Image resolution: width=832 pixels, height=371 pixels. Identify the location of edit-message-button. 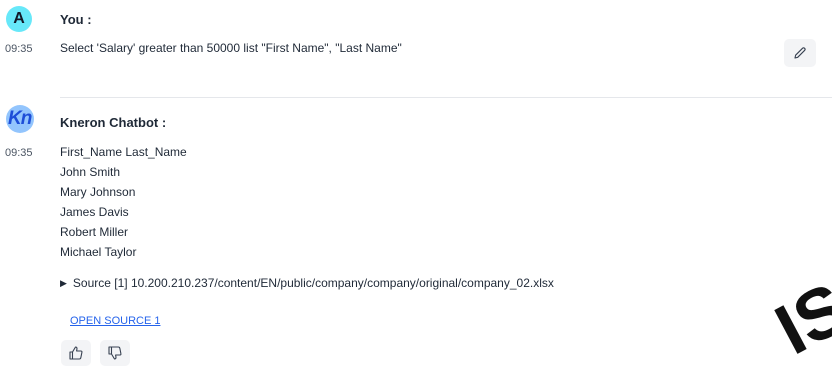
(800, 53).